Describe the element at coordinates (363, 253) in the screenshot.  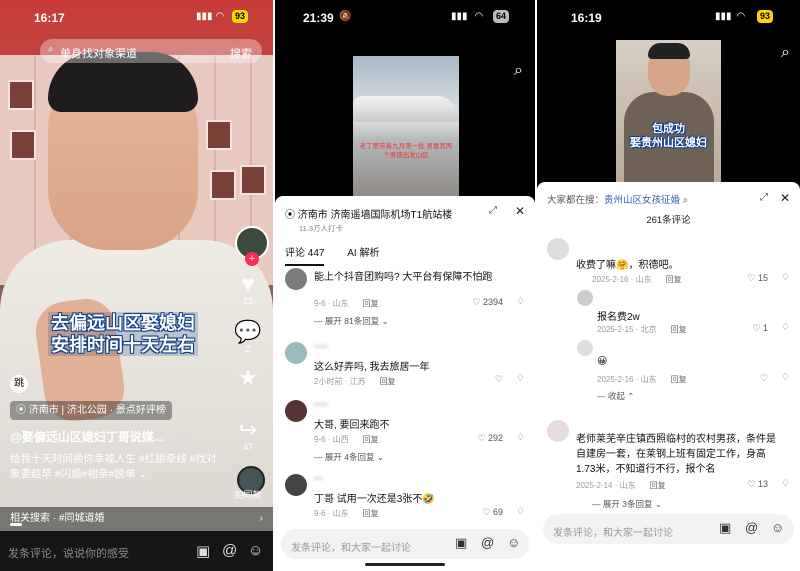
I see `tab-ai-analysis: AI 解析` at that location.